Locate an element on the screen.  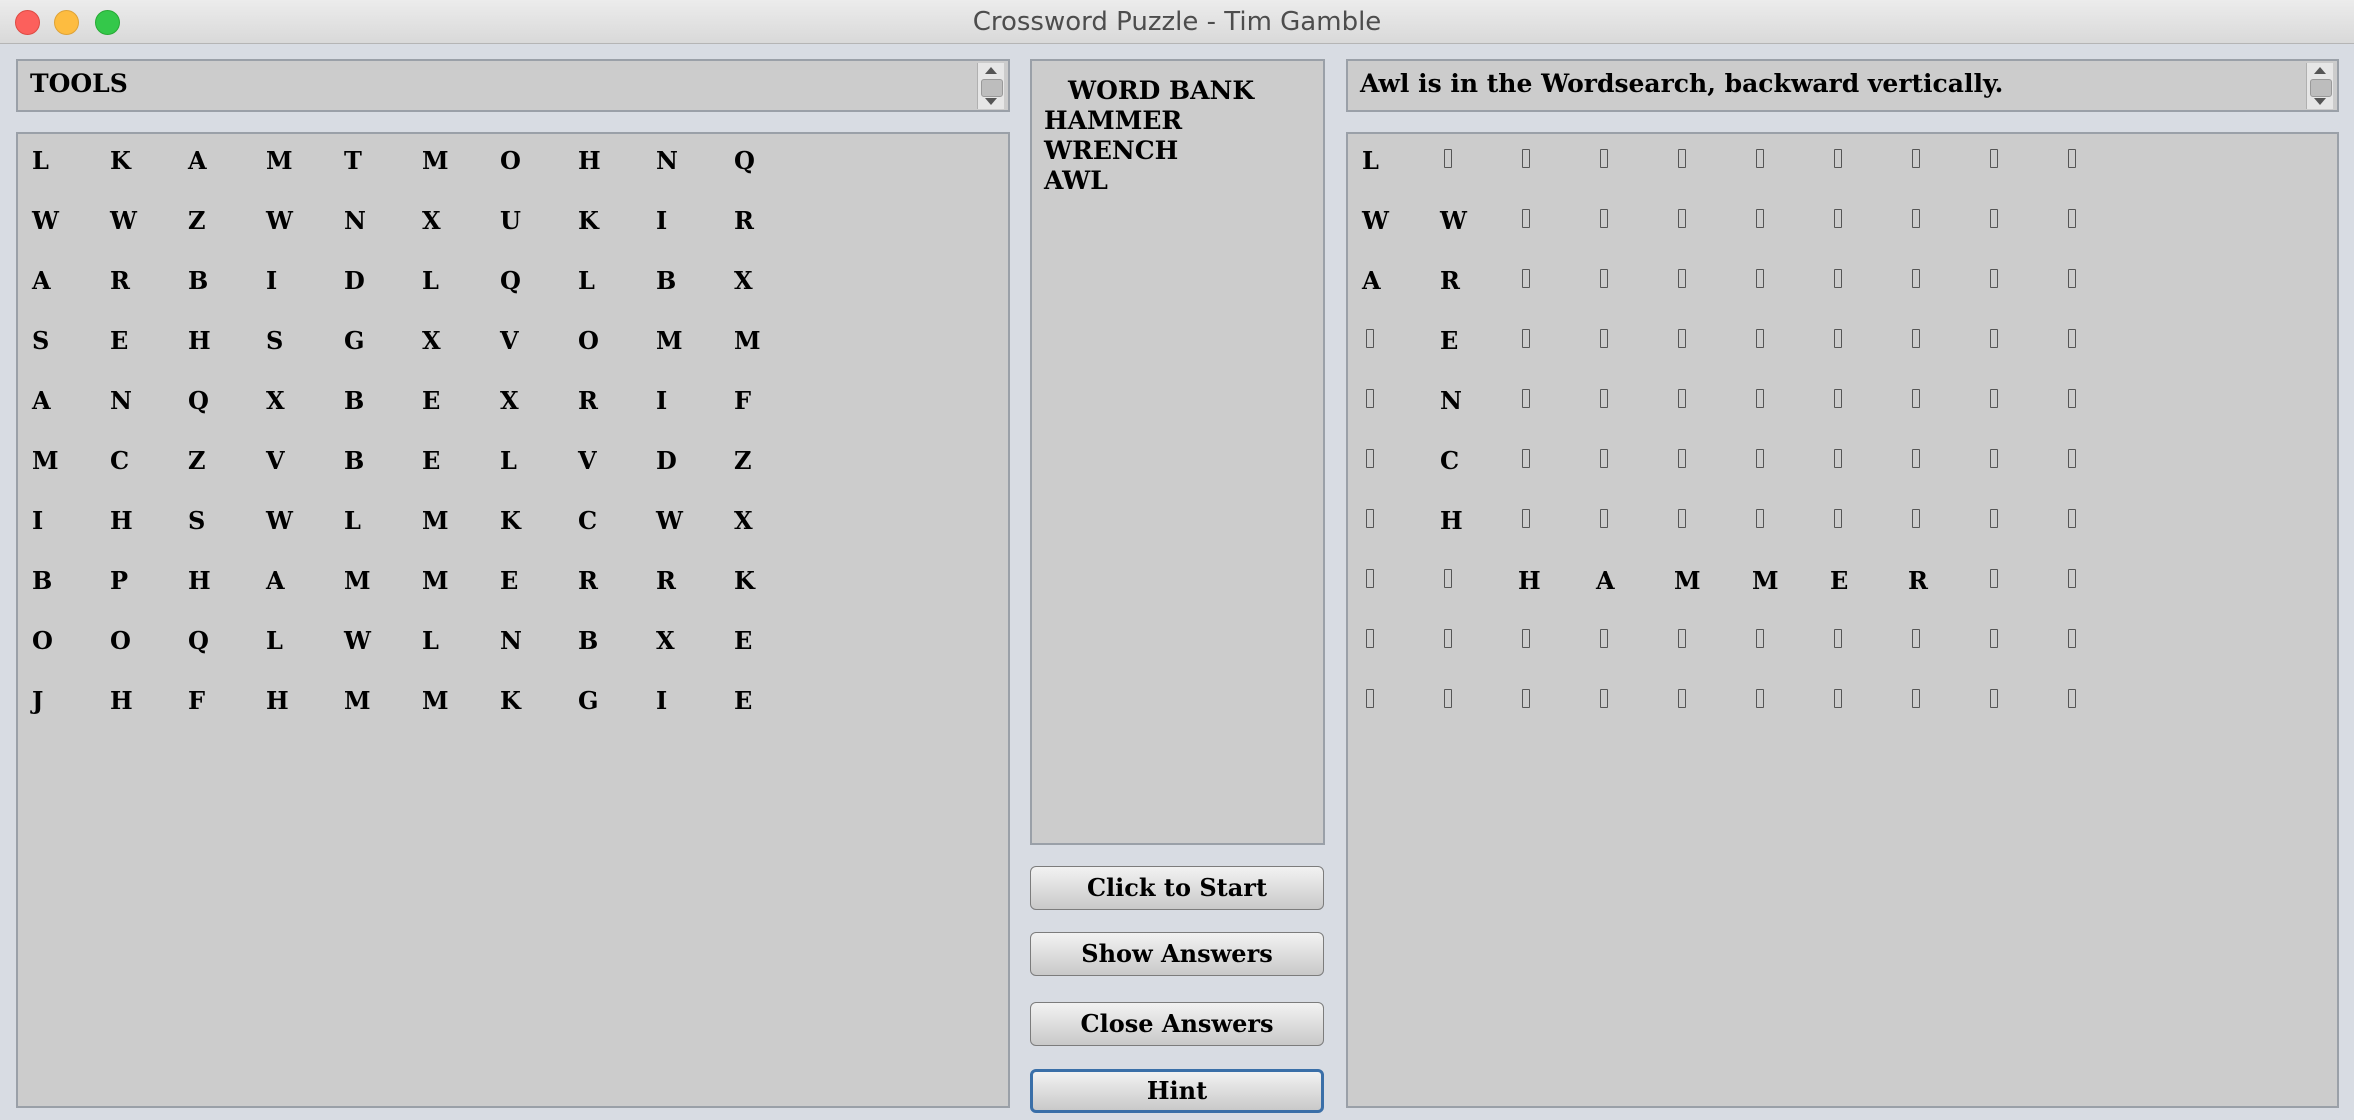
grid-cell: S is located at coordinates (275, 340).